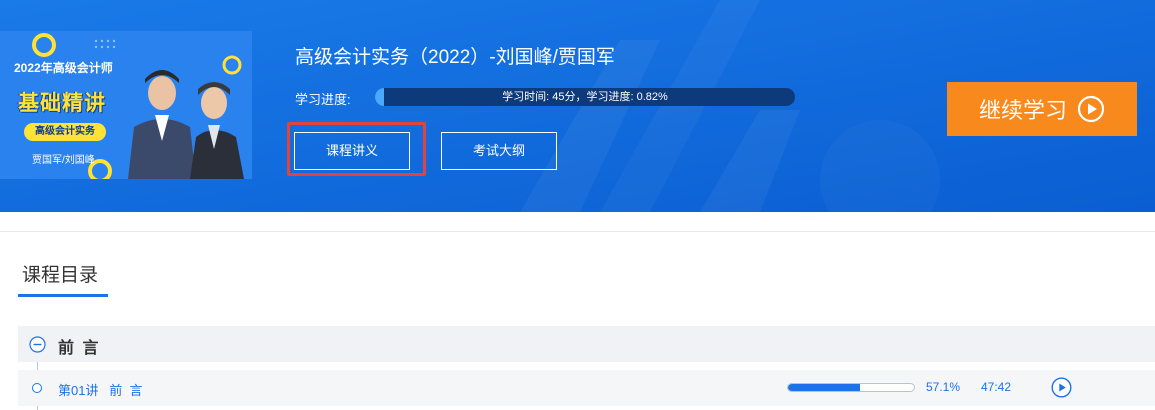  I want to click on chapter-row: 前 言, so click(586, 344).